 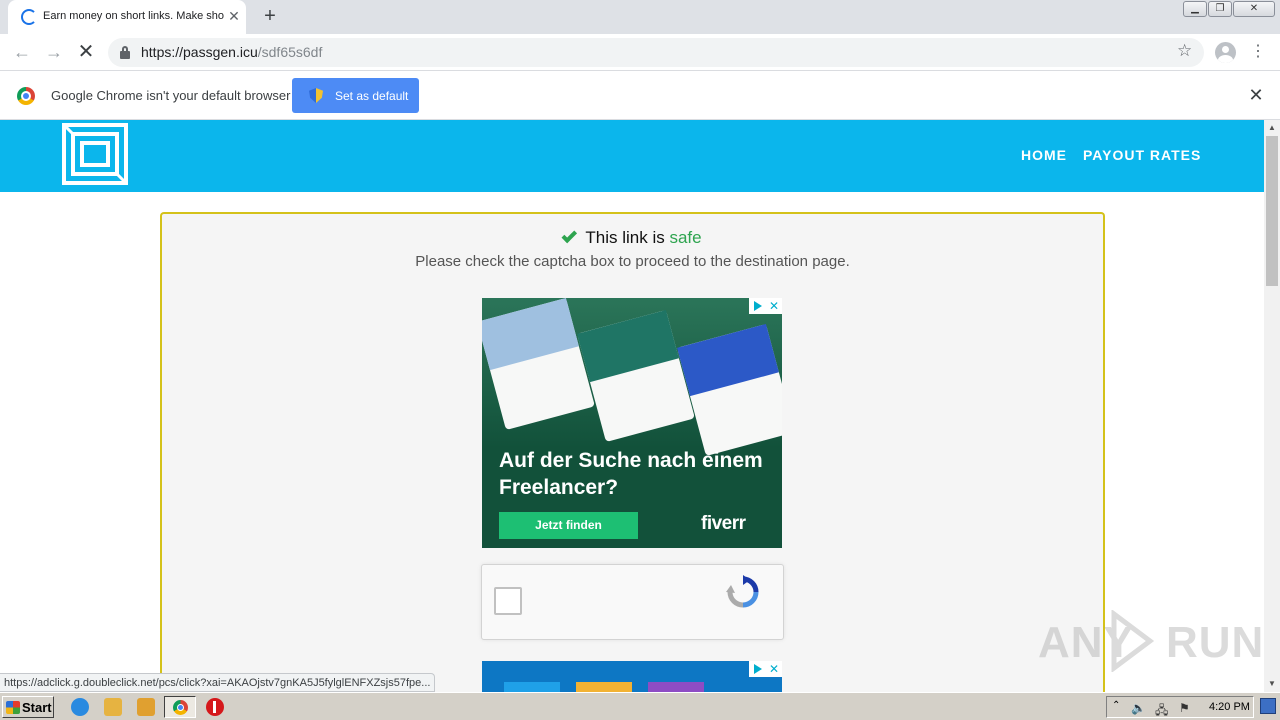 I want to click on start-label: Start, so click(x=37, y=707).